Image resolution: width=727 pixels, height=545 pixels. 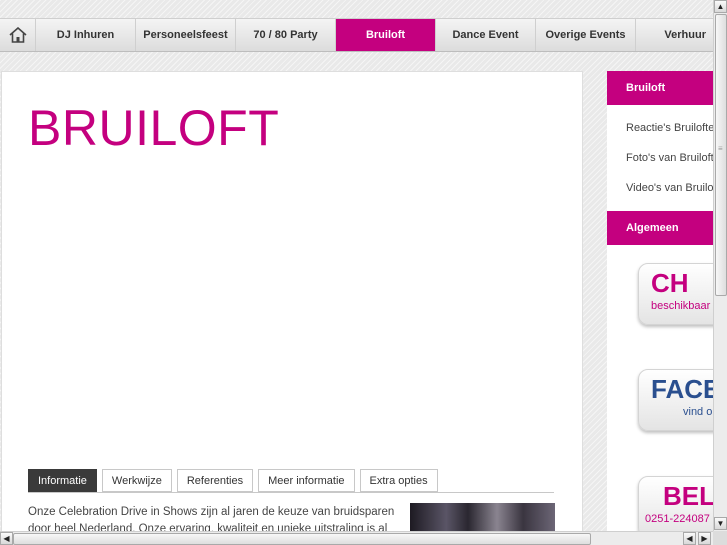 What do you see at coordinates (660, 188) in the screenshot?
I see `sidebar-link-videos: Video's van Bruiloften` at bounding box center [660, 188].